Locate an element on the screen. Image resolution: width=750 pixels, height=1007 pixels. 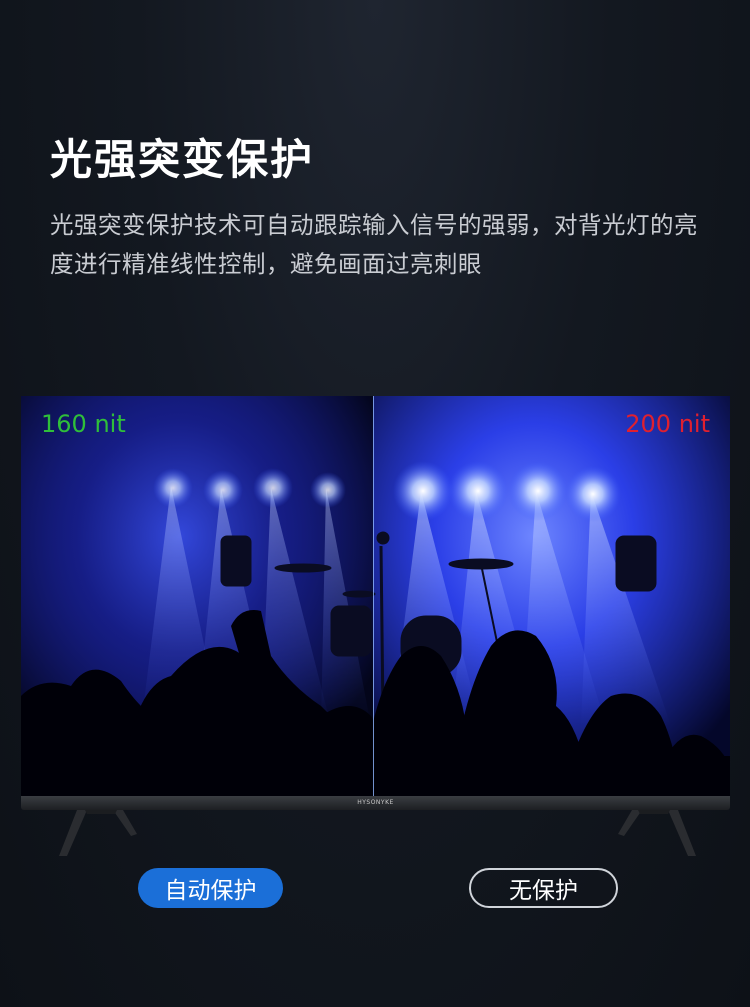
tv-bezel: HYSONYKE is located at coordinates (375, 803).